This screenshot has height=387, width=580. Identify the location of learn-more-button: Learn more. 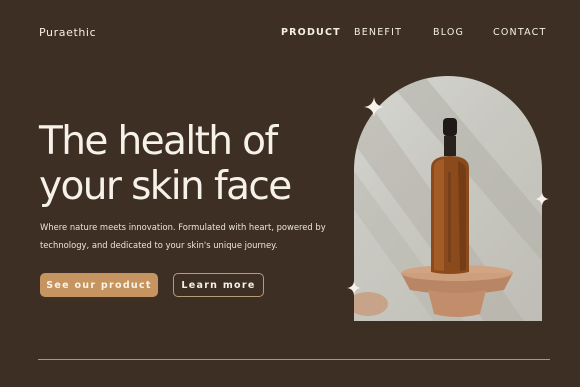
(218, 285).